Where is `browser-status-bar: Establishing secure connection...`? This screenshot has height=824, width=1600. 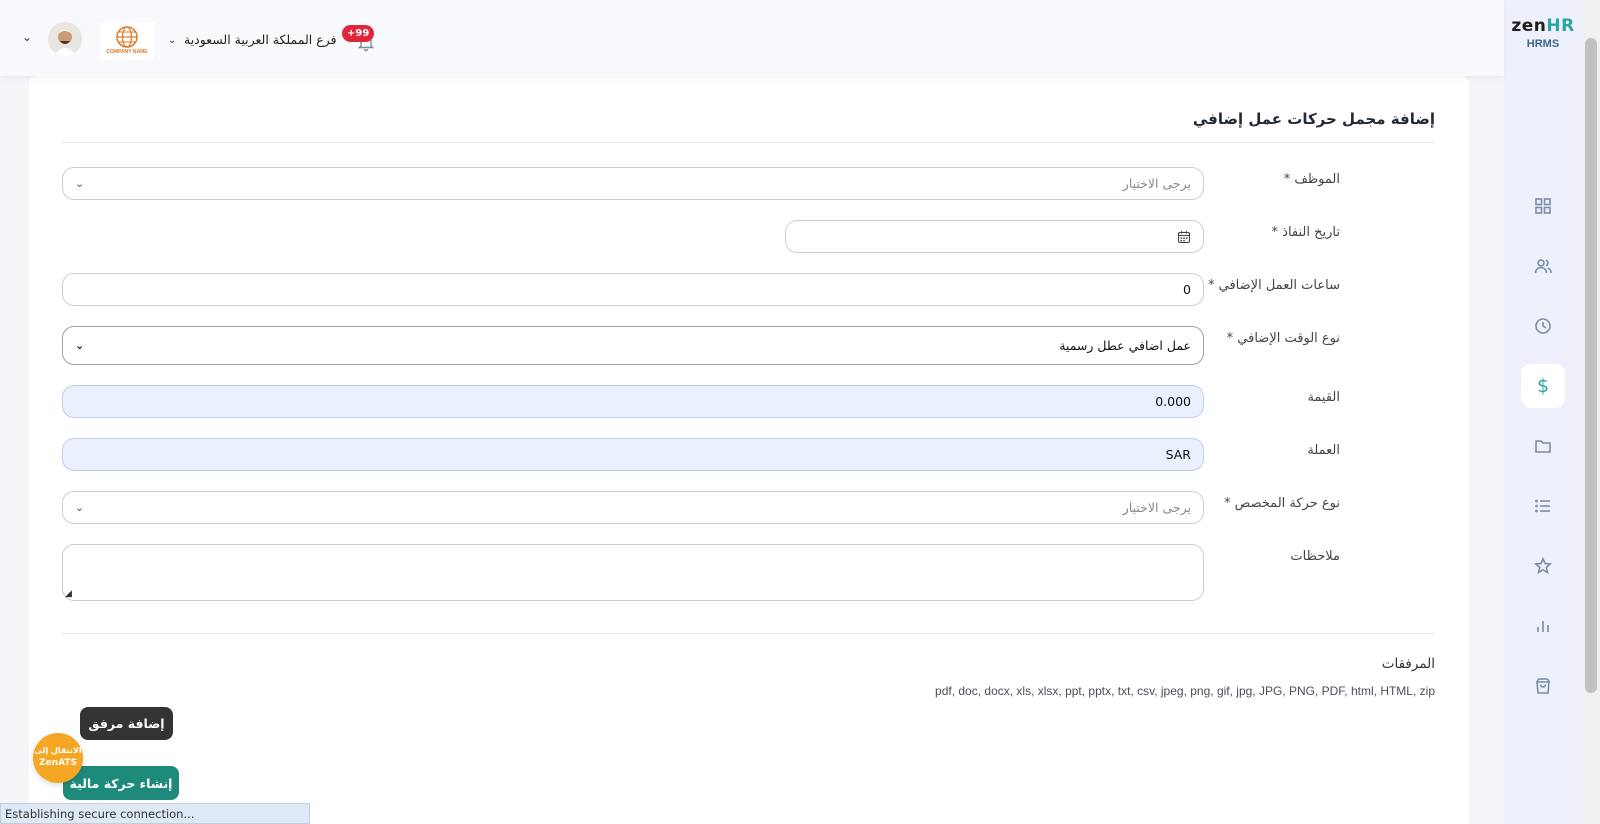
browser-status-bar: Establishing secure connection... is located at coordinates (155, 813).